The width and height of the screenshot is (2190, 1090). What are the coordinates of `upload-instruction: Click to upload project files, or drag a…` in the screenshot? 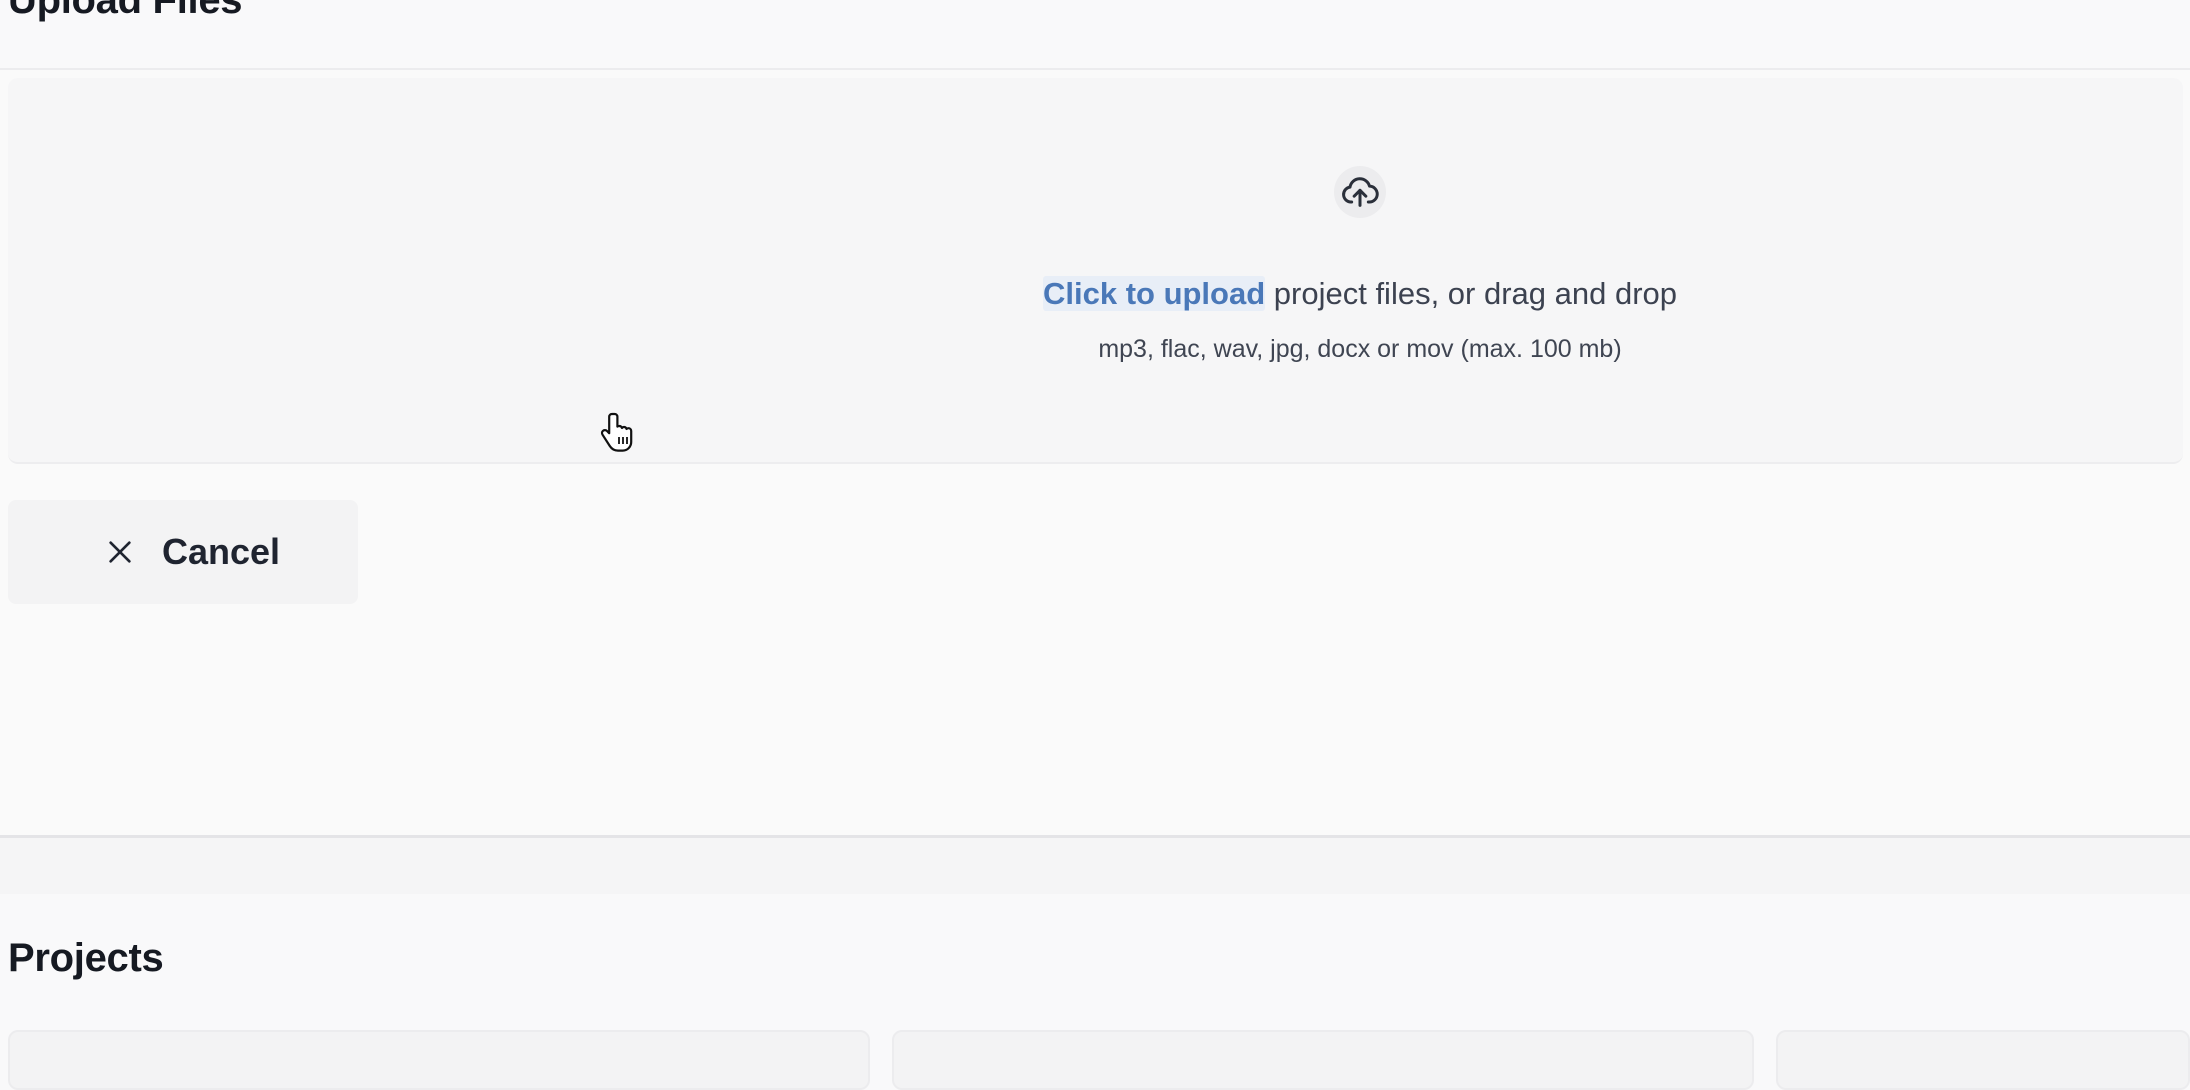 It's located at (1099, 294).